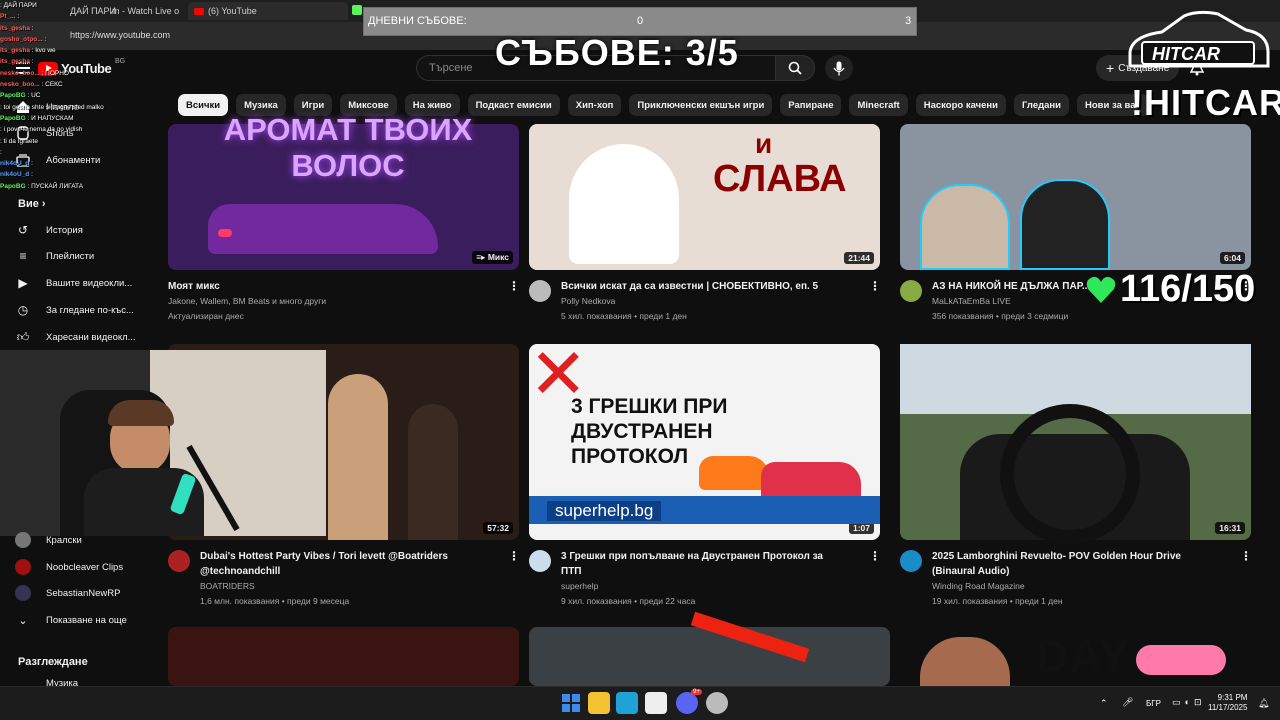 The width and height of the screenshot is (1280, 720). I want to click on chip-1: Музика, so click(261, 105).